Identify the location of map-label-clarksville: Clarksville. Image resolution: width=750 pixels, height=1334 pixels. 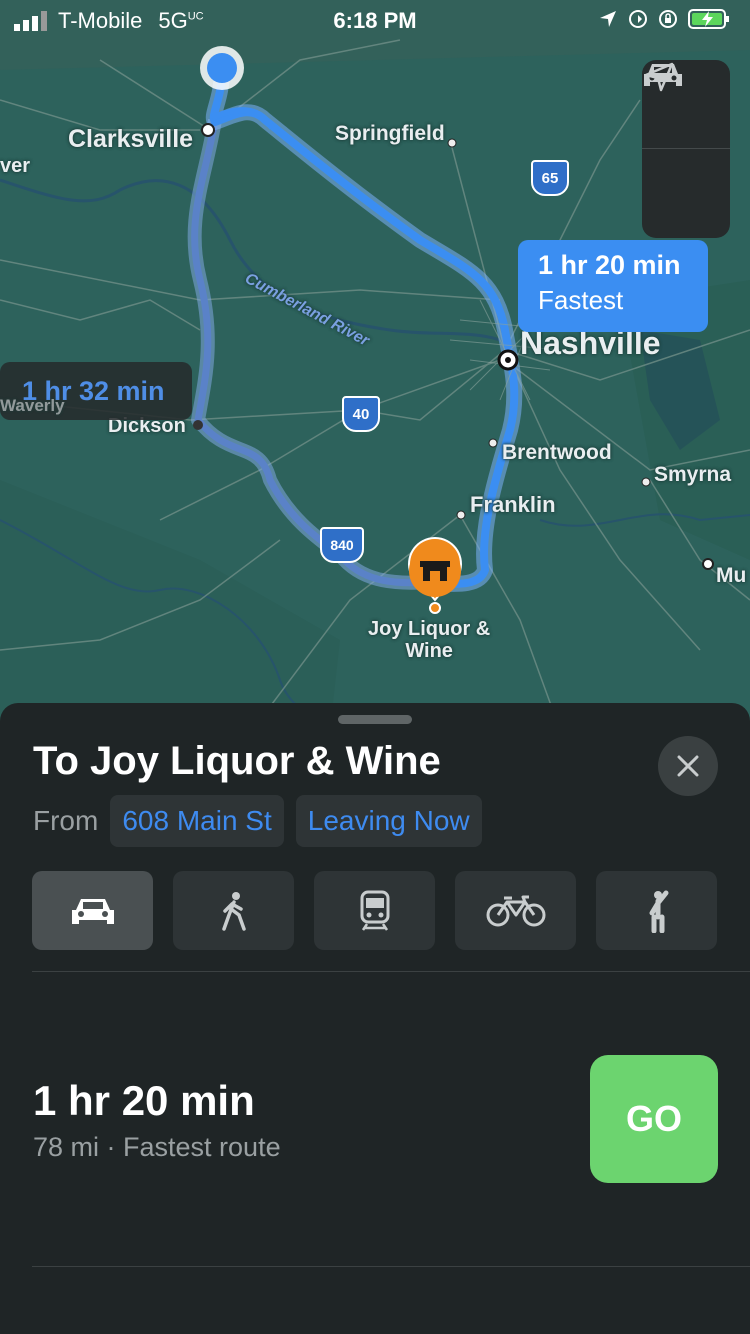
(131, 139).